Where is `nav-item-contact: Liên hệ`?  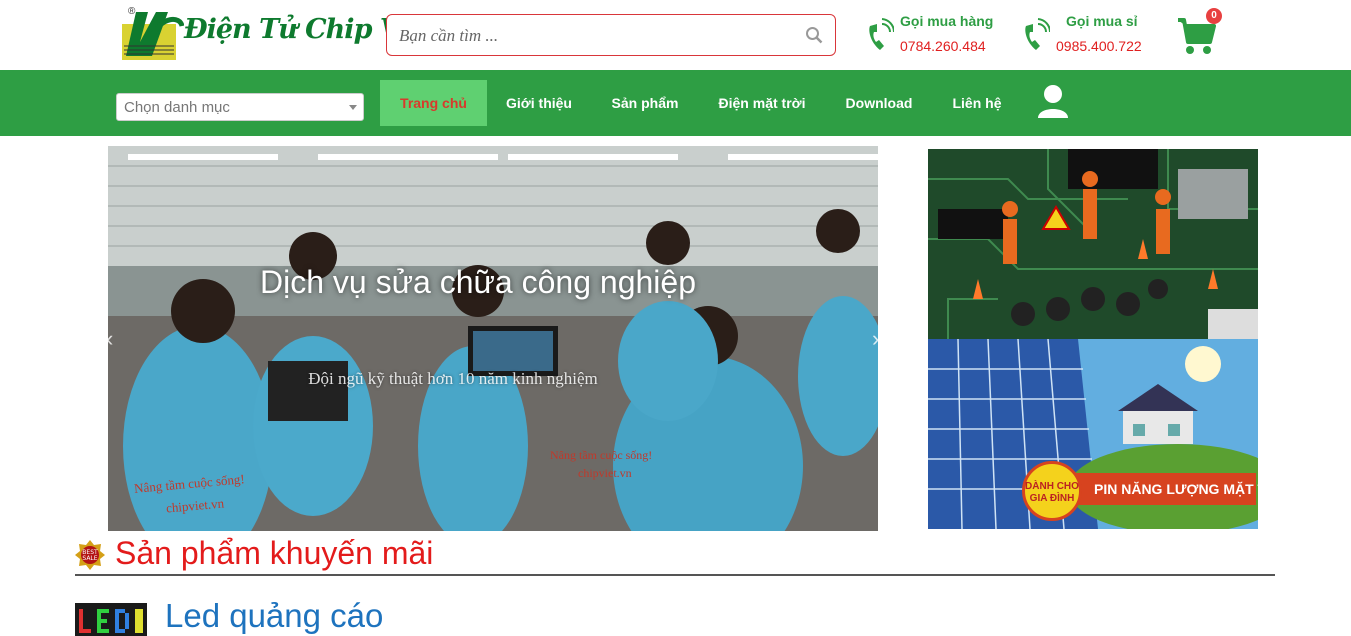
nav-item-contact: Liên hệ is located at coordinates (977, 103).